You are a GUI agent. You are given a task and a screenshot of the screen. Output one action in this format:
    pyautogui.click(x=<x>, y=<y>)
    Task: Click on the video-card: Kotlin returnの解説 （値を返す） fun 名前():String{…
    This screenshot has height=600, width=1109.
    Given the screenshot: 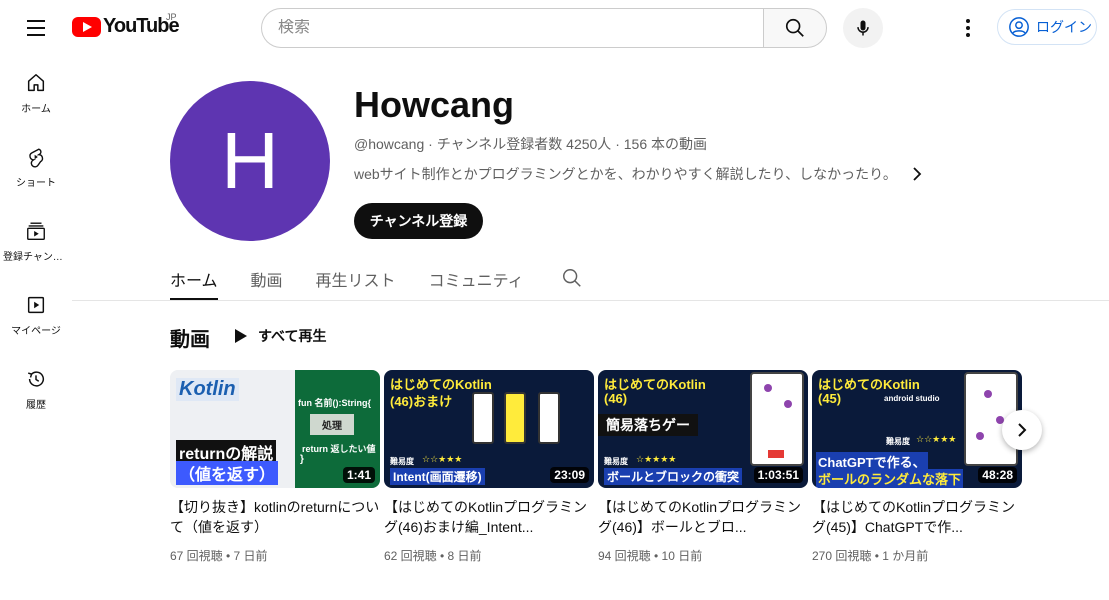 What is the action you would take?
    pyautogui.click(x=275, y=467)
    